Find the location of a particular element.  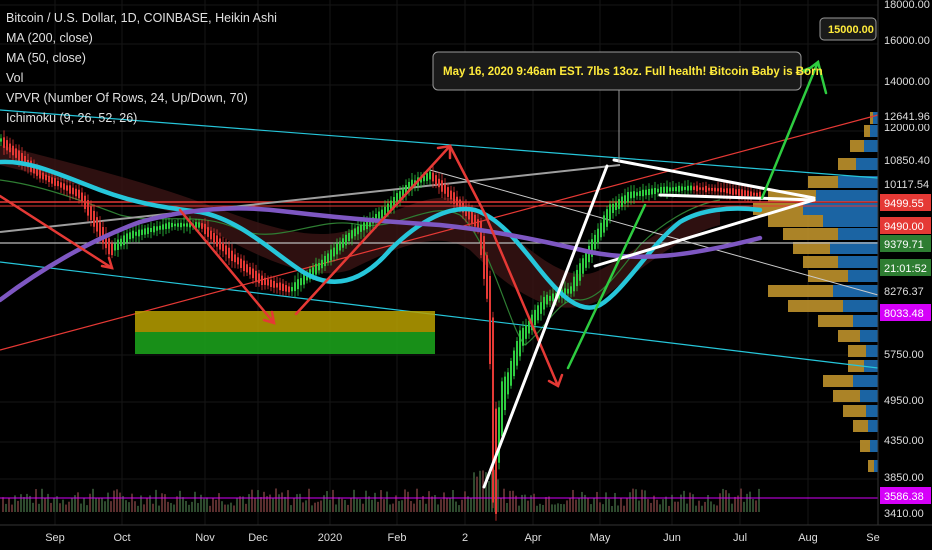

x-tick-label: Jun is located at coordinates (672, 538).